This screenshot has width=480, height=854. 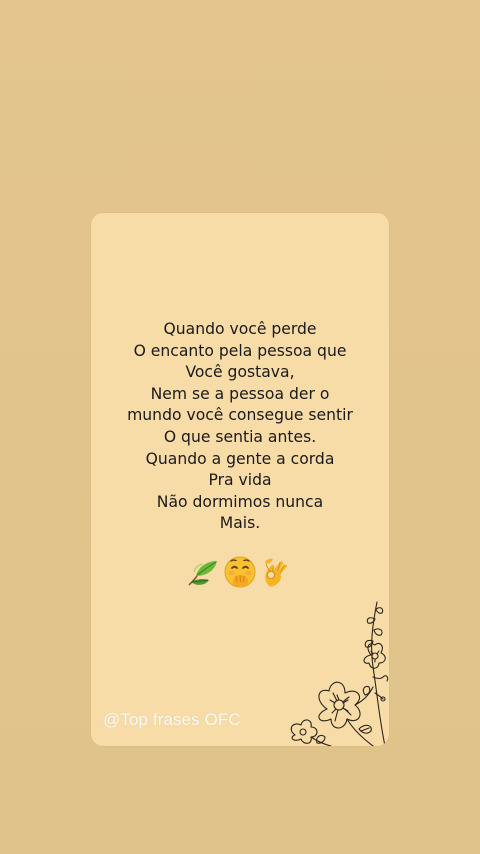 What do you see at coordinates (240, 372) in the screenshot?
I see `quote-line: Você gostava,` at bounding box center [240, 372].